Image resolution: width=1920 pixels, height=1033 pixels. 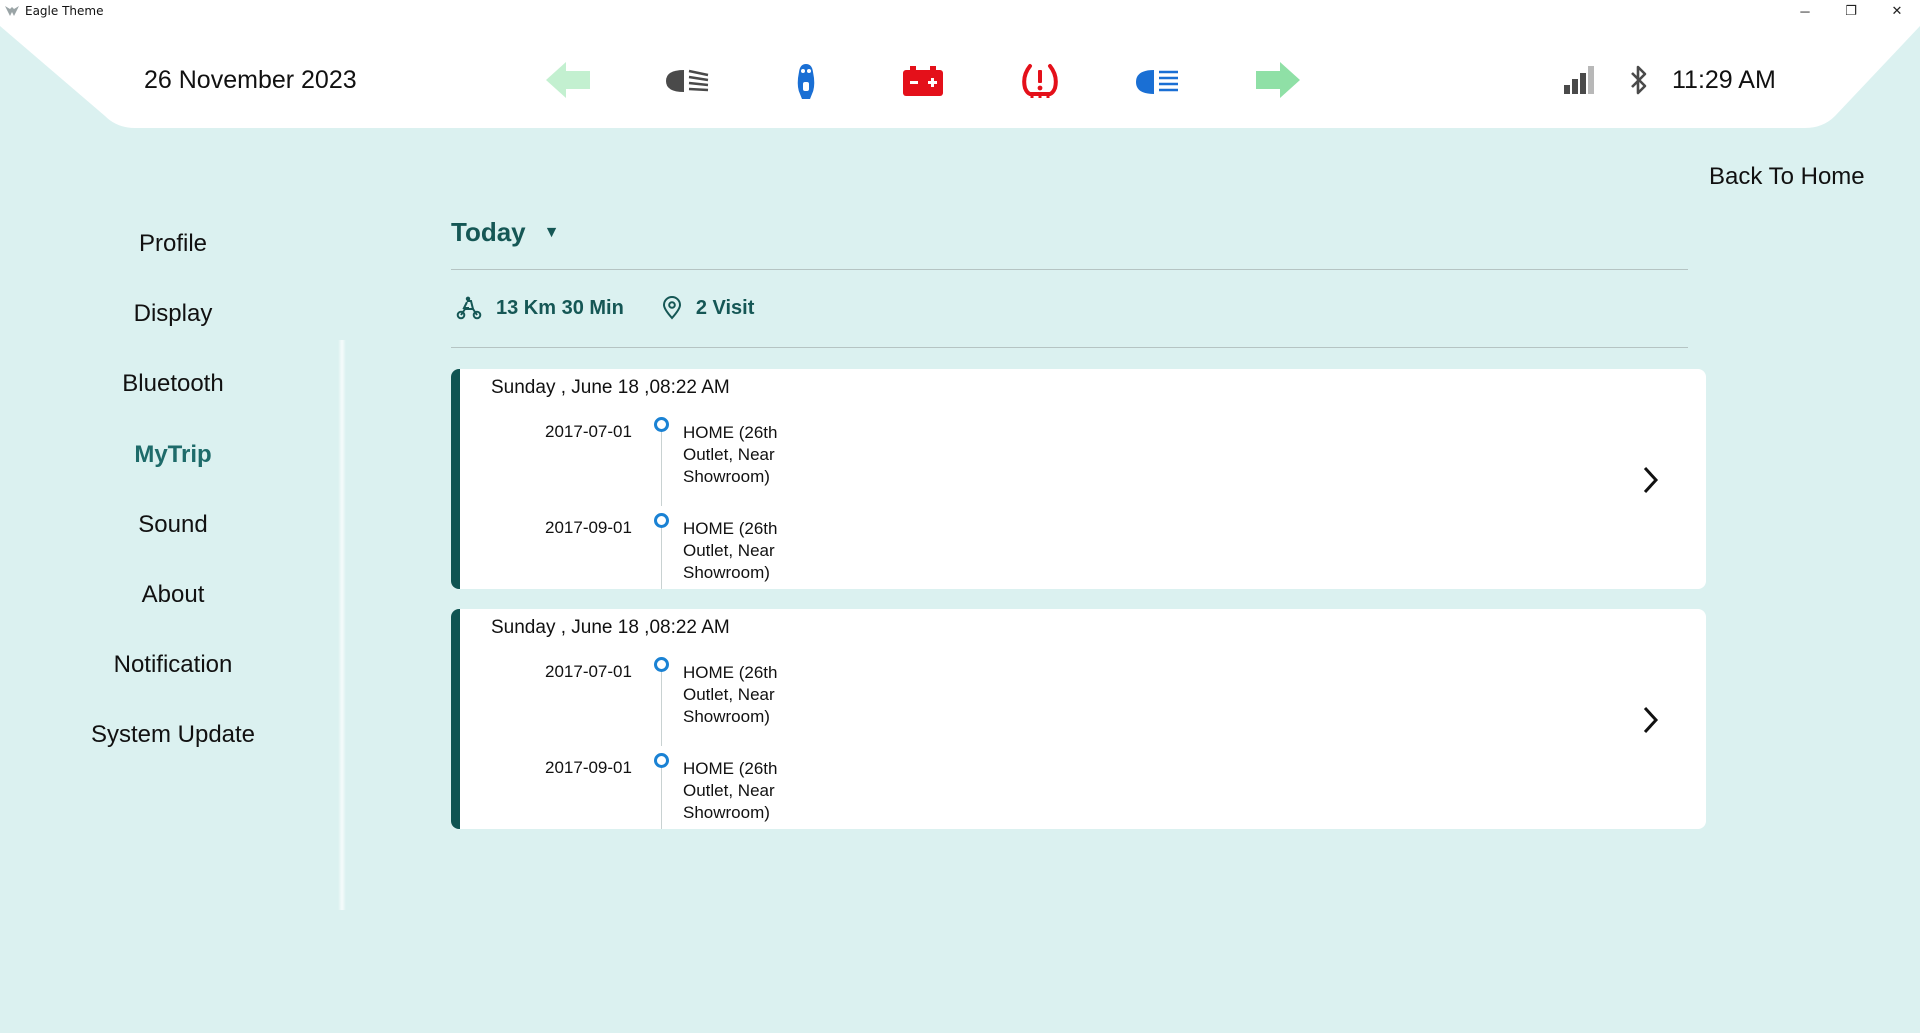 I want to click on distance-time-stat: 13 Km 30 Min, so click(x=540, y=308).